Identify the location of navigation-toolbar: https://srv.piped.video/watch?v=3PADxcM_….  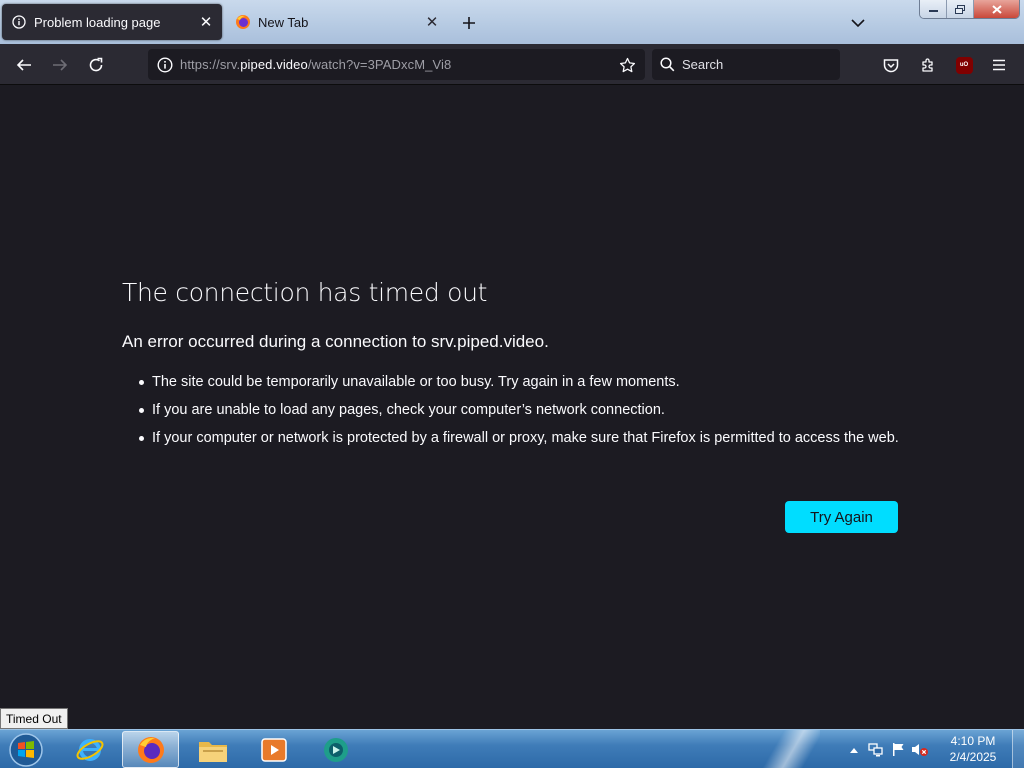
(512, 64).